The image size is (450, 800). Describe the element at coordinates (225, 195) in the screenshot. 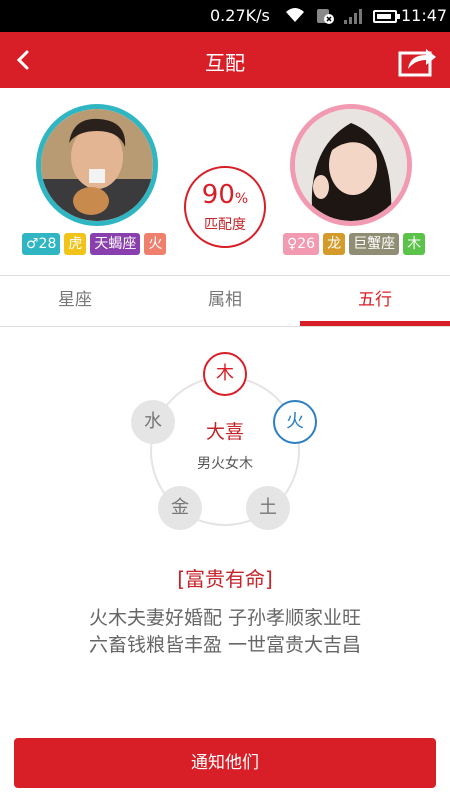

I see `match-percent: 90%` at that location.